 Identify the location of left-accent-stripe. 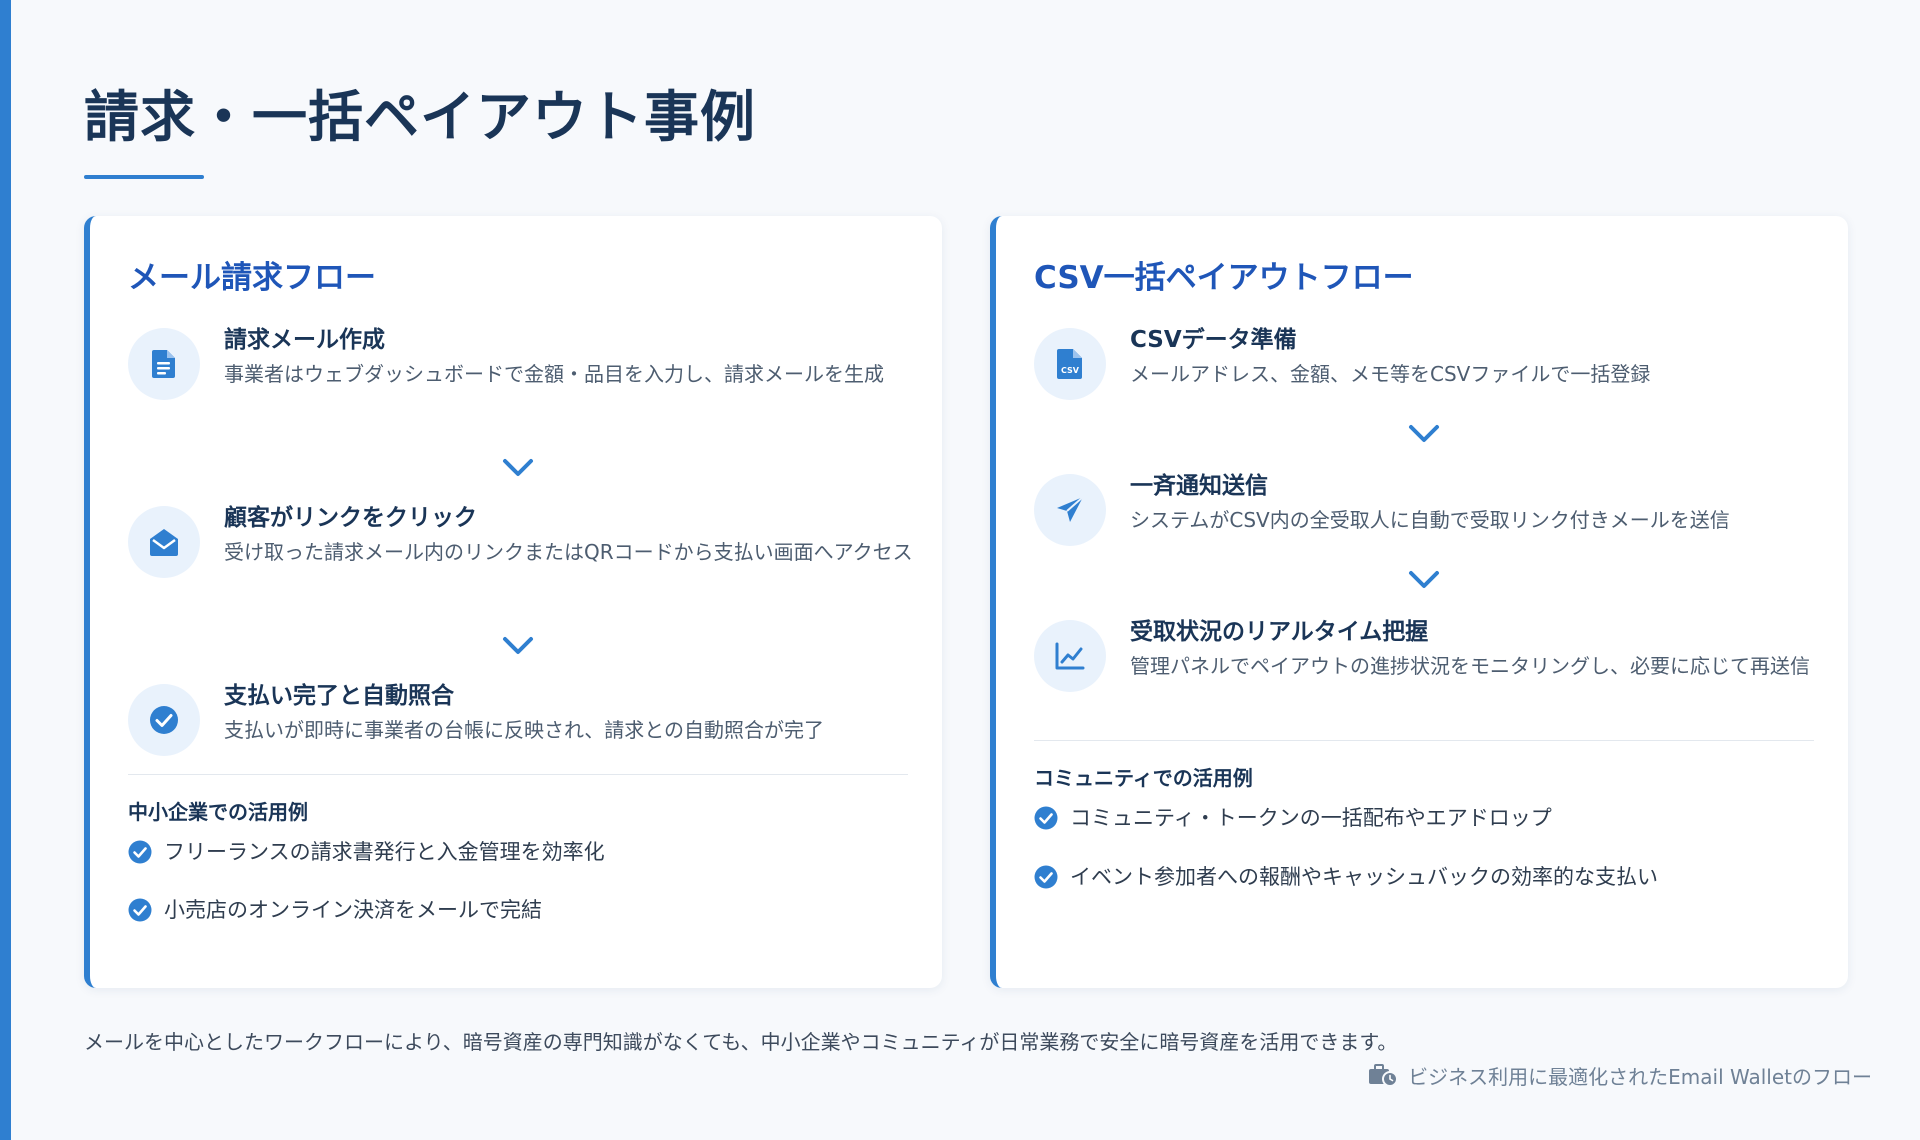
(5, 570).